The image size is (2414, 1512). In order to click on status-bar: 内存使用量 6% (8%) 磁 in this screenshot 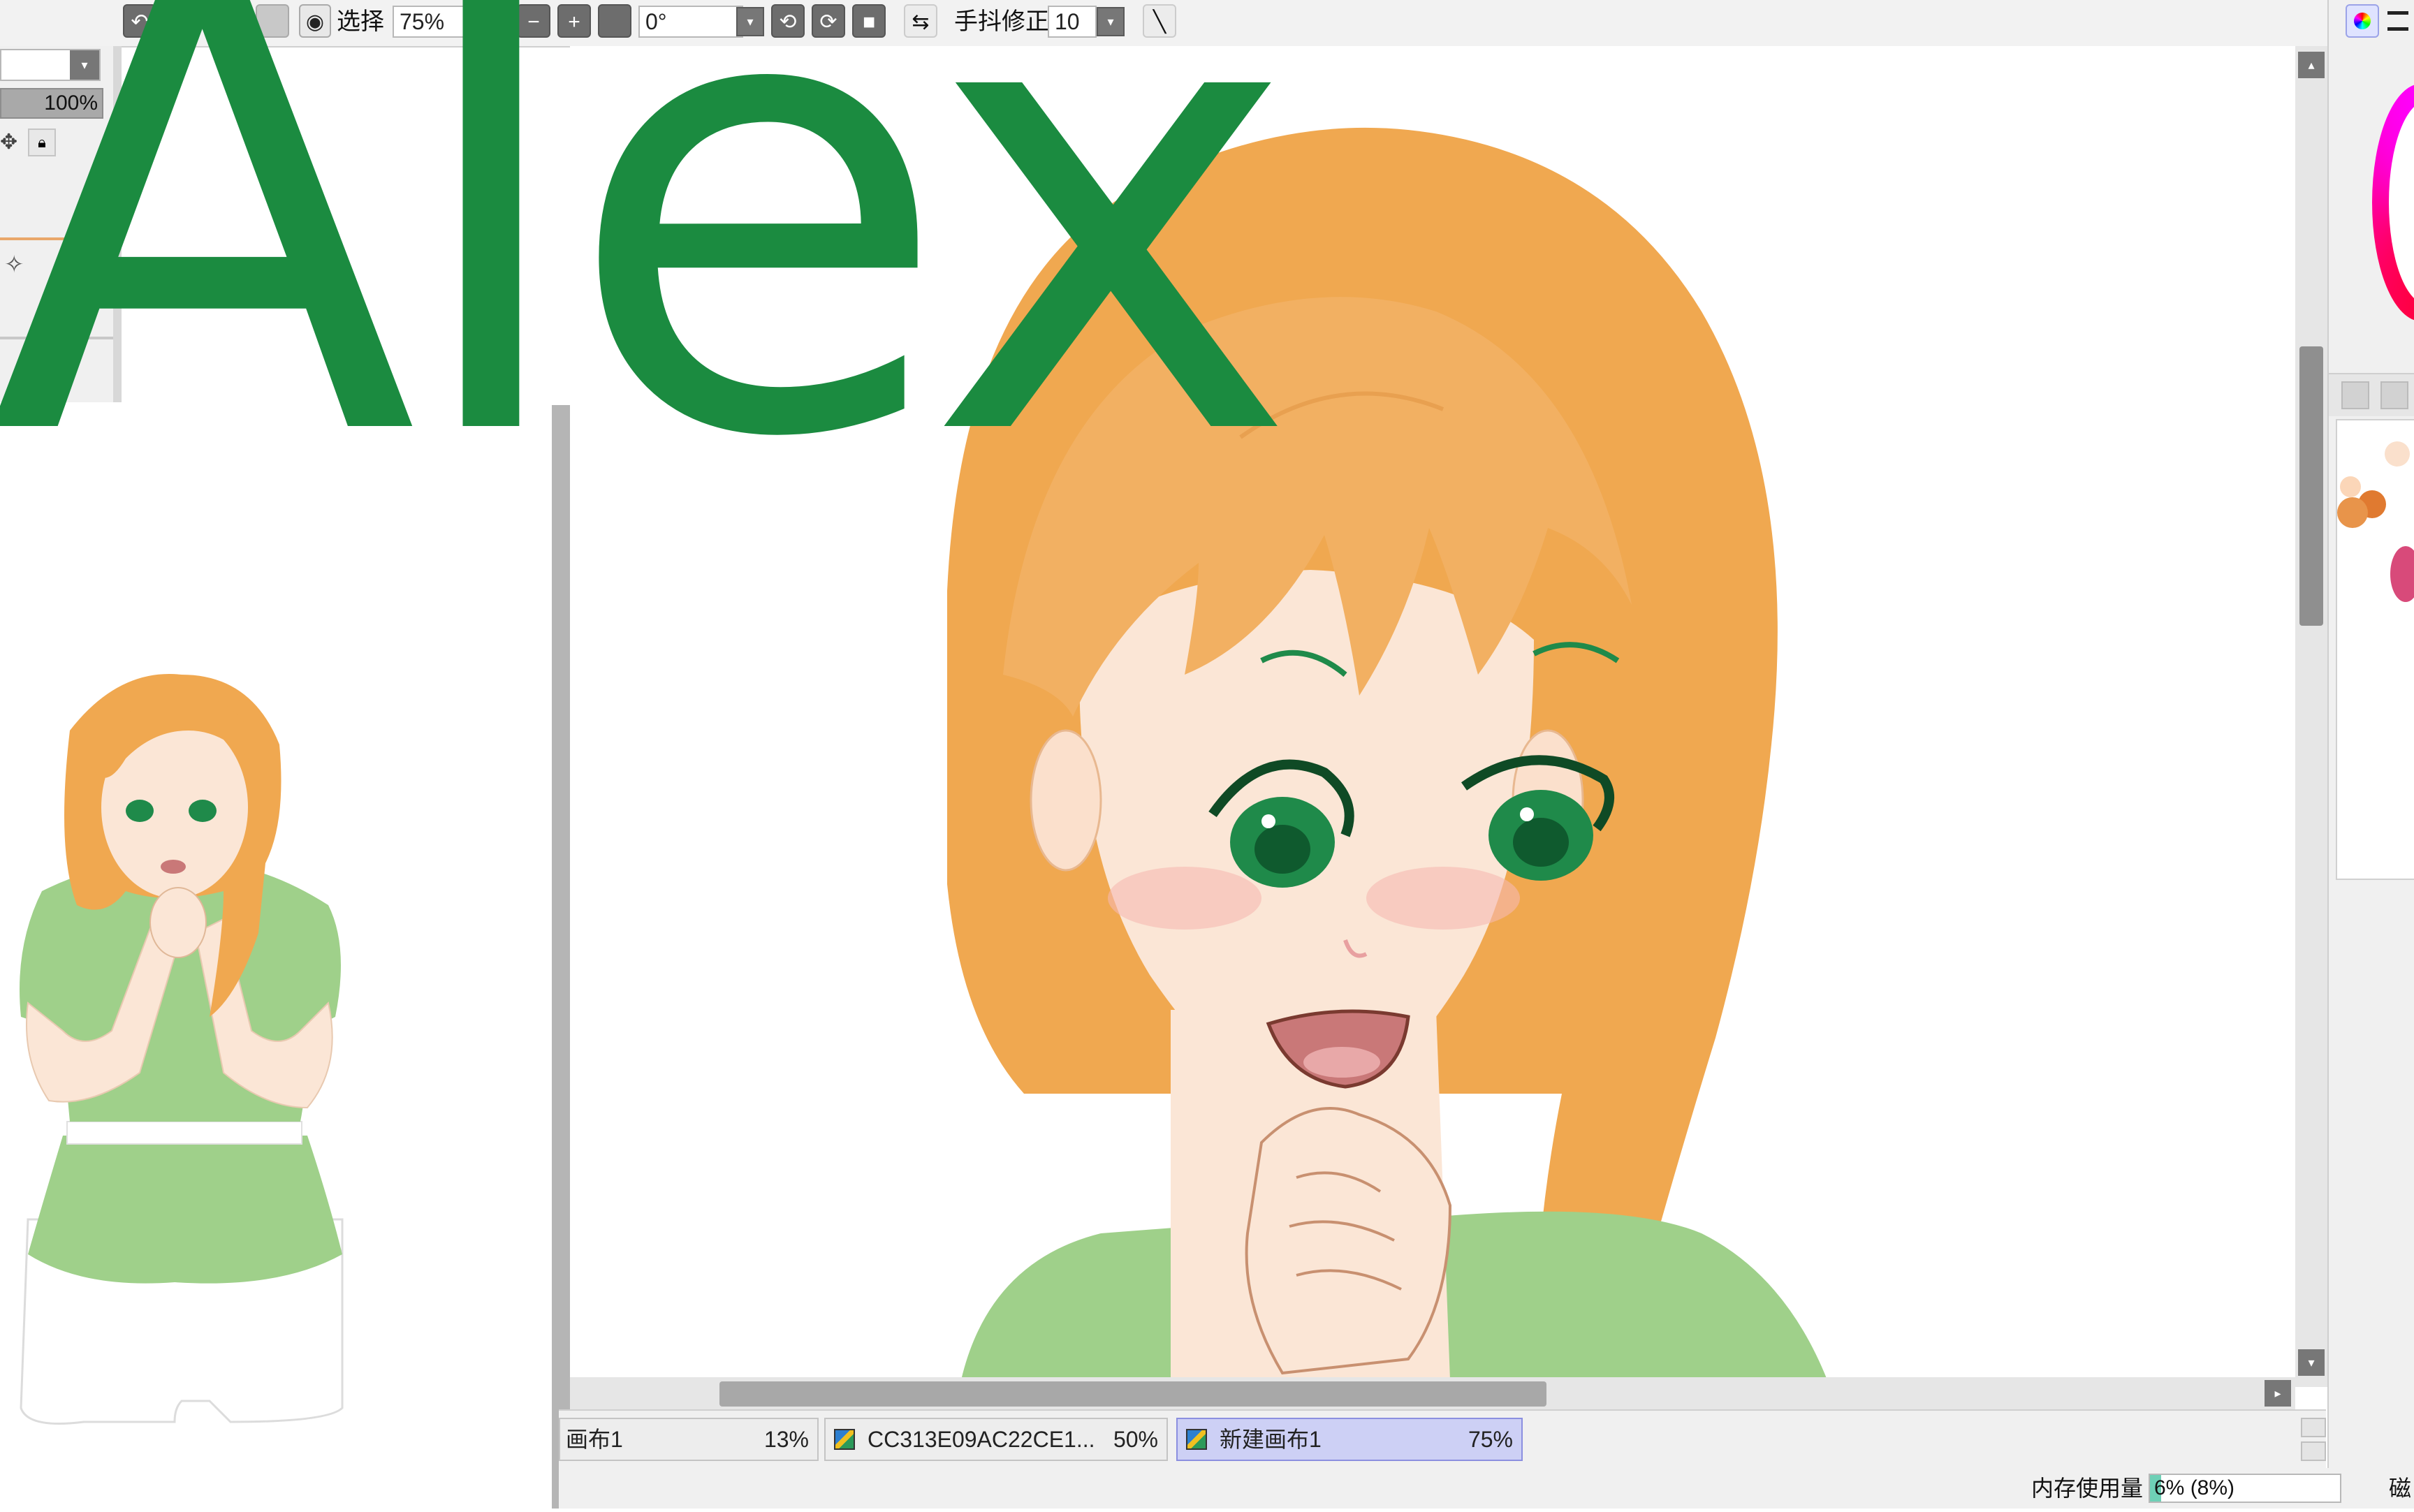, I will do `click(1486, 1489)`.